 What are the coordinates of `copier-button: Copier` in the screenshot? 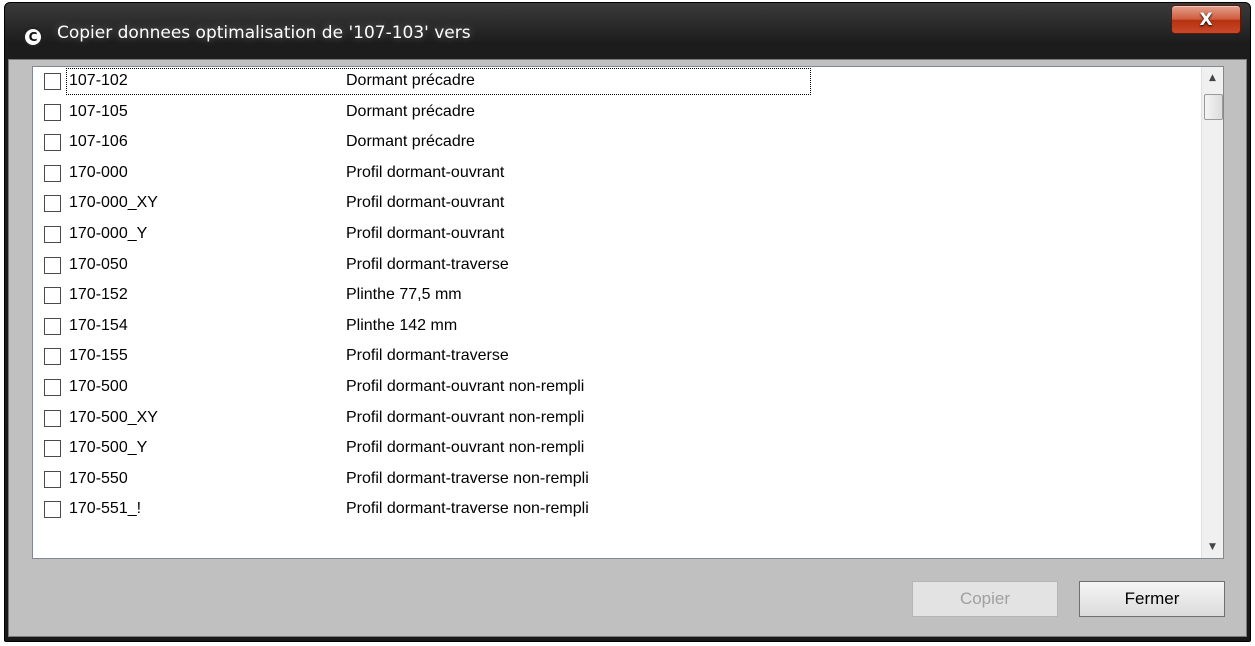 It's located at (985, 599).